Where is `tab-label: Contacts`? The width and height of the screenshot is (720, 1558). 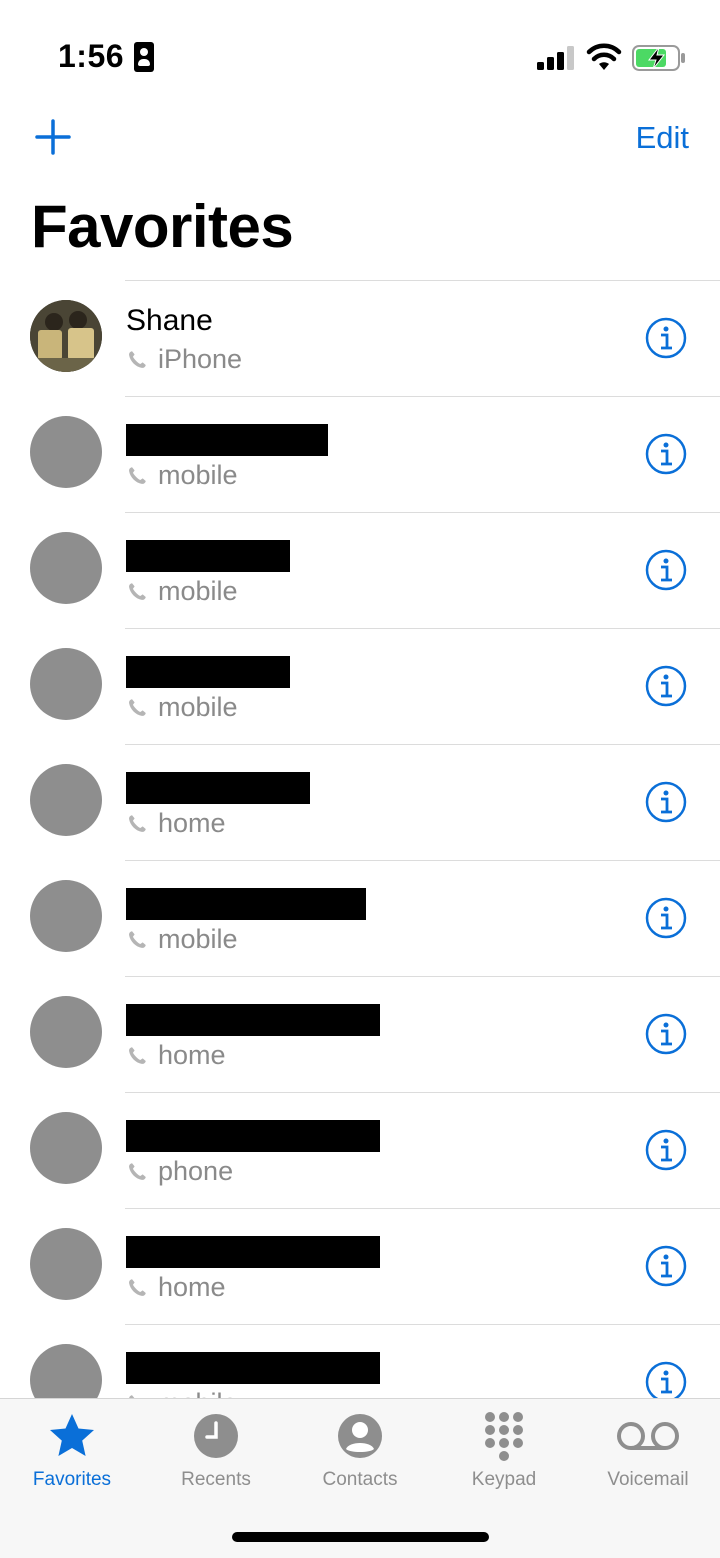
tab-label: Contacts is located at coordinates (360, 1479).